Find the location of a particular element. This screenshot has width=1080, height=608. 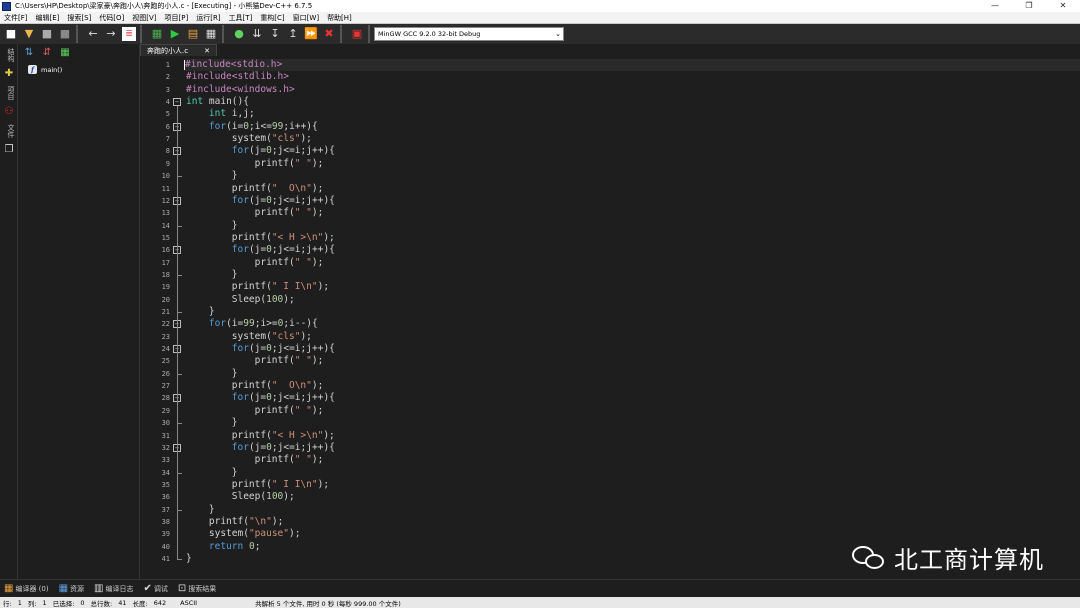

tab-resources: ▦ 资源 is located at coordinates (71, 588).